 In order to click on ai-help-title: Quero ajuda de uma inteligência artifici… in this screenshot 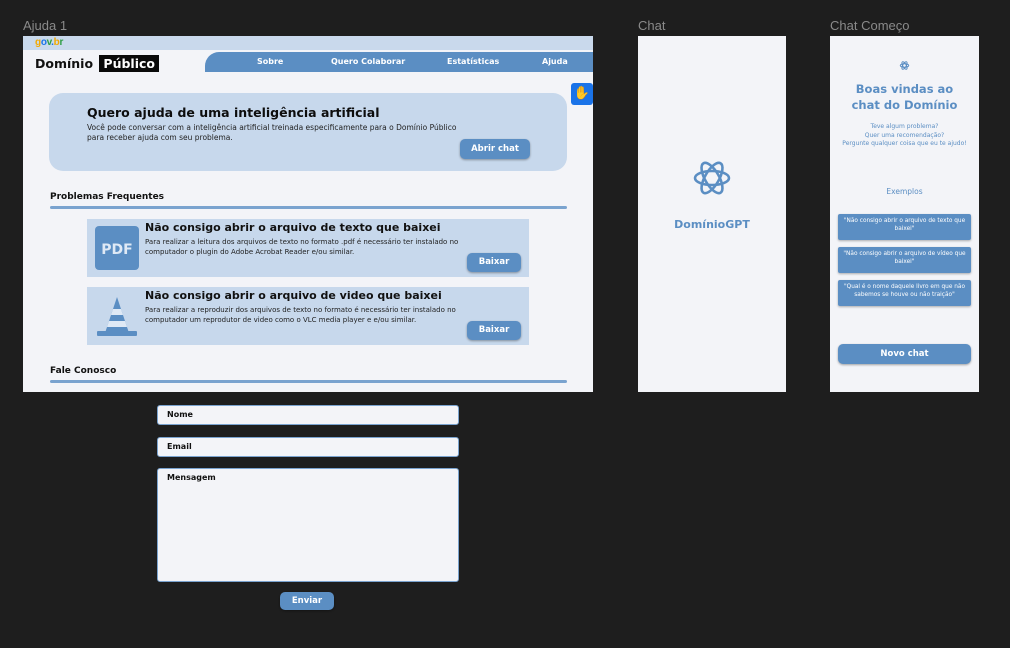, I will do `click(233, 112)`.